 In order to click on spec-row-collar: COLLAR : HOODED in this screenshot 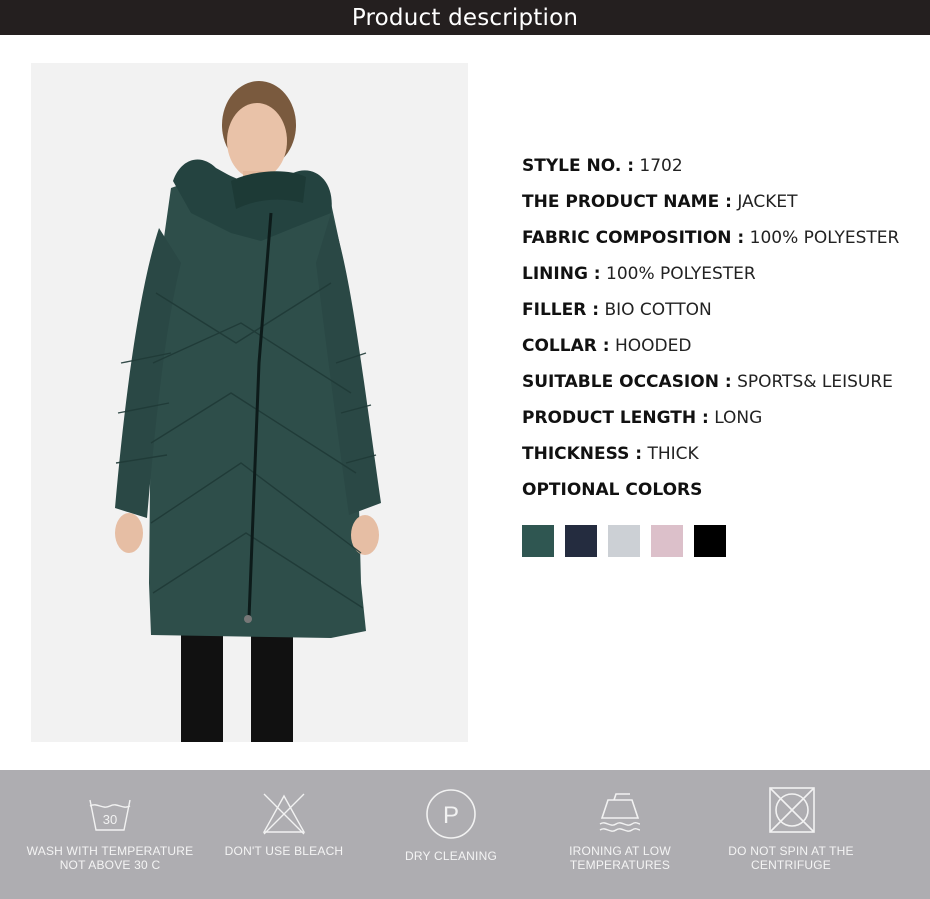, I will do `click(722, 352)`.